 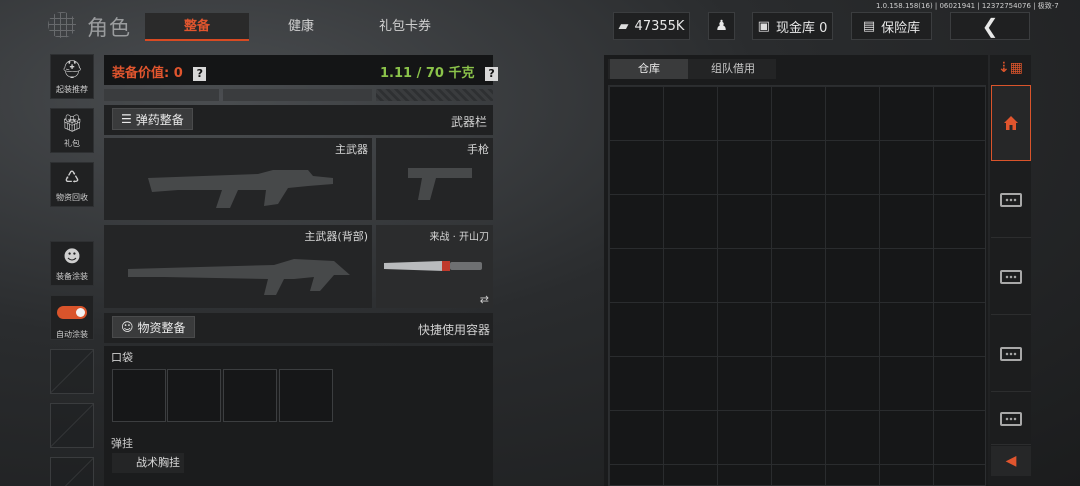 I want to click on ammo-loadout-label: 弹药整备, so click(x=159, y=119).